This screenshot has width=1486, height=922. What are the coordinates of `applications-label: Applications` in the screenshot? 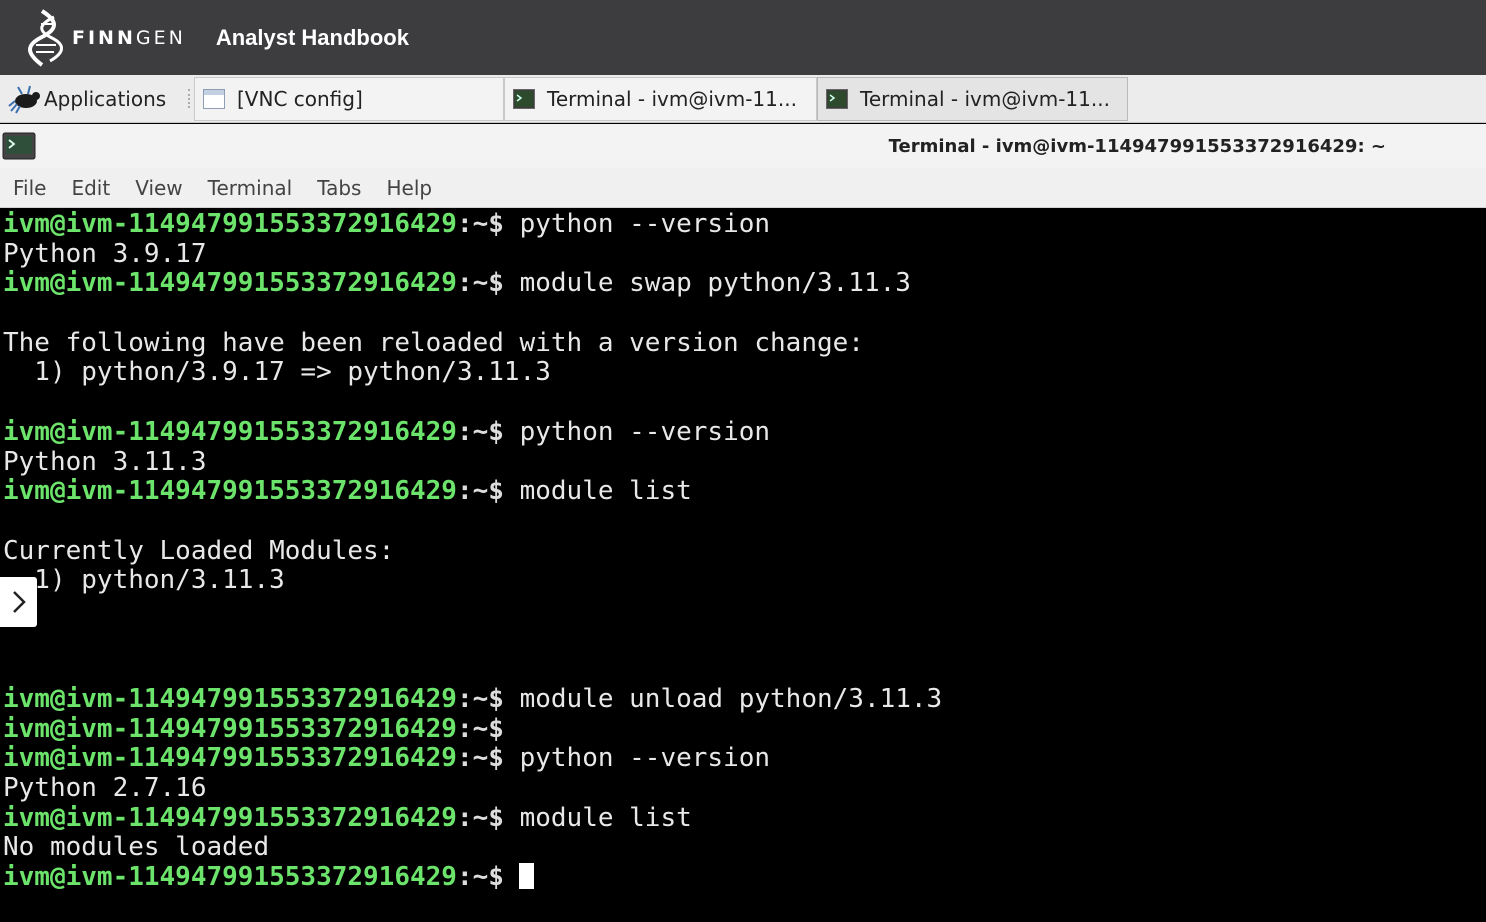 It's located at (105, 98).